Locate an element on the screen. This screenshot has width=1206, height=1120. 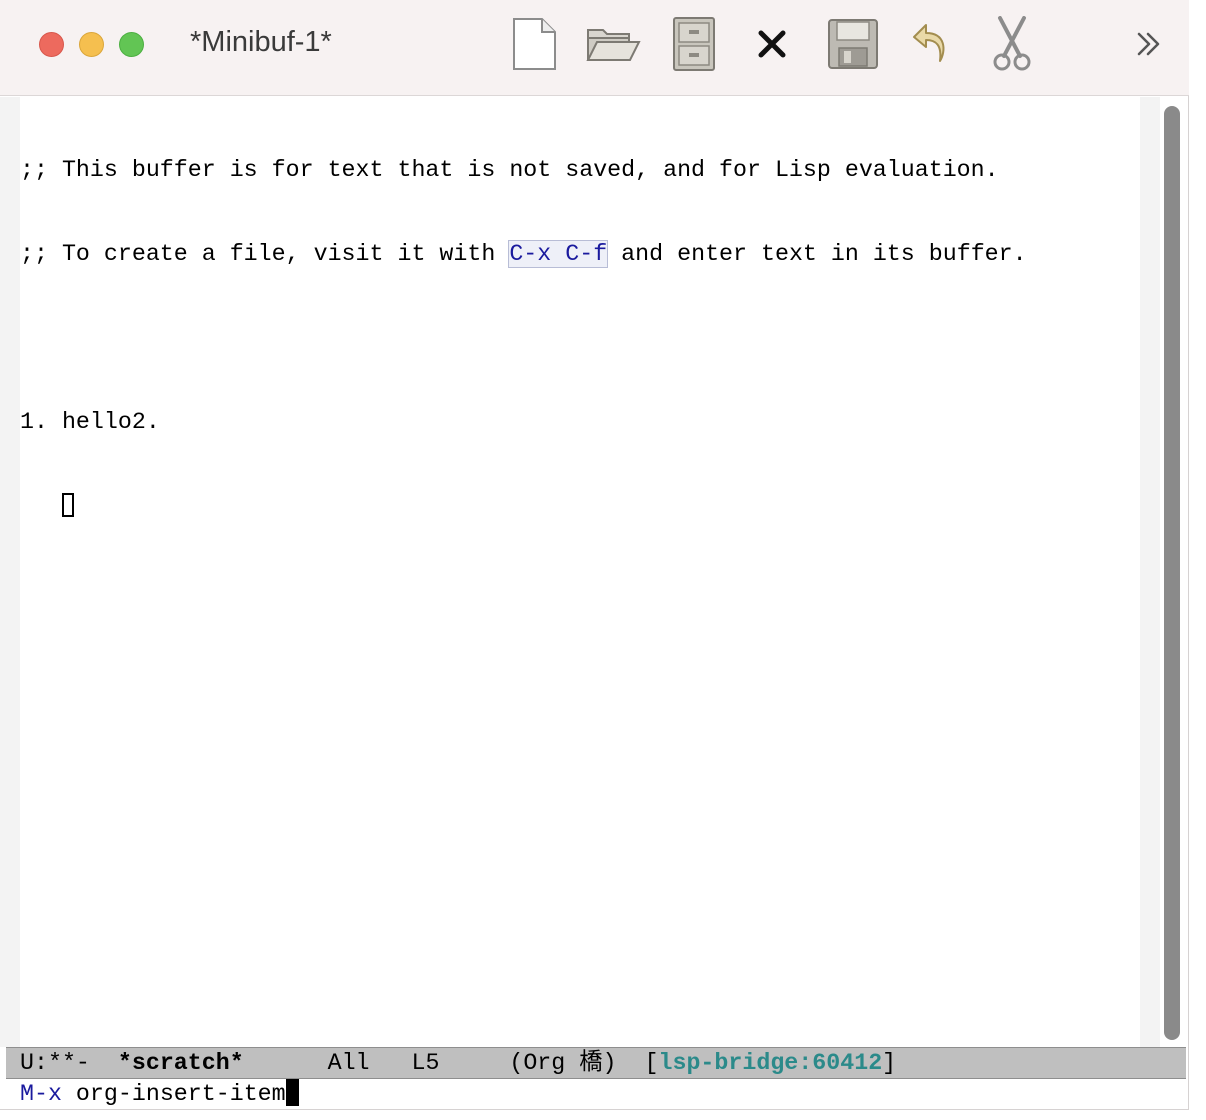
buffer-line-4: 1. hello2. is located at coordinates (90, 422).